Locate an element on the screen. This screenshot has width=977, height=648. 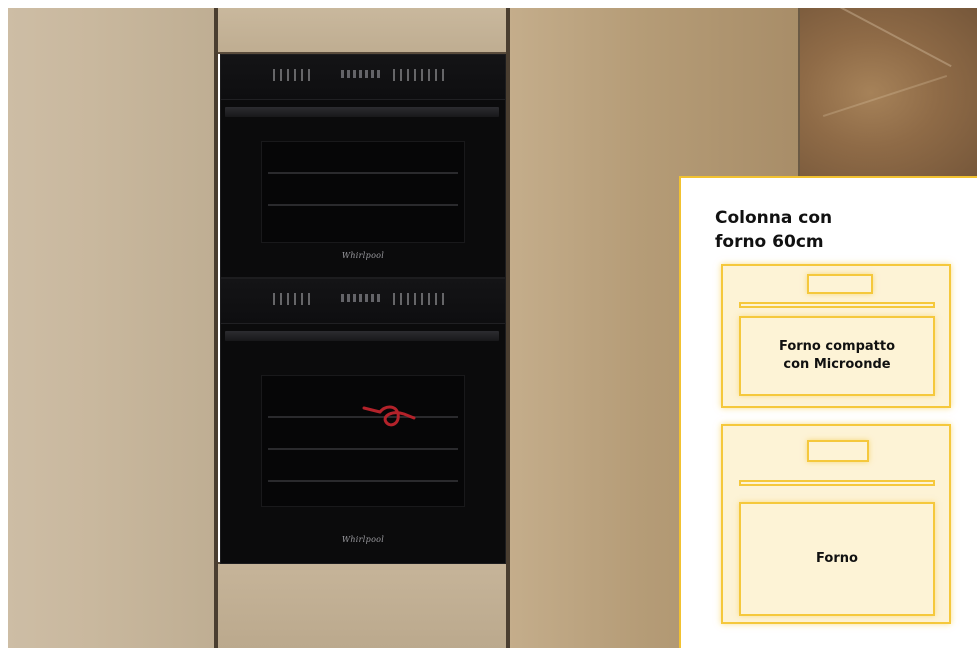
card-title: Colonna con forno 60cm is located at coordinates (825, 230).